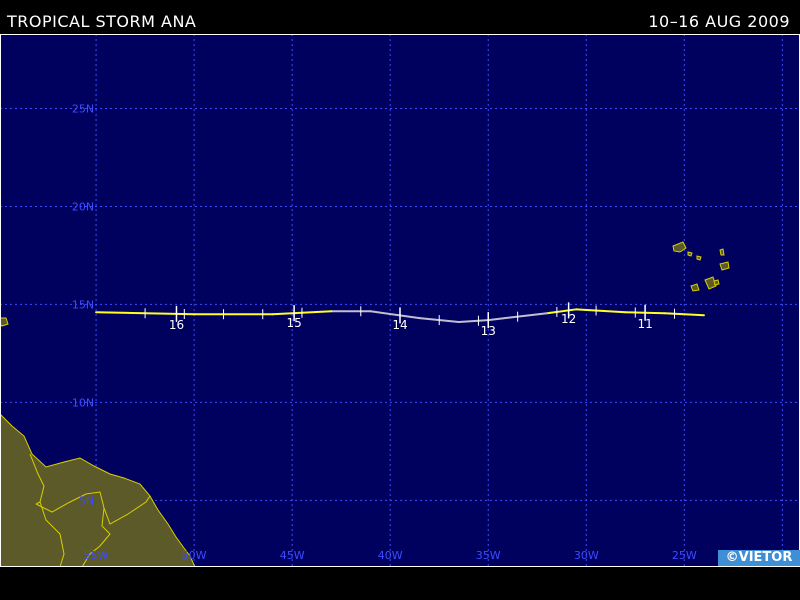  I want to click on latitude-label: 20N, so click(83, 206).